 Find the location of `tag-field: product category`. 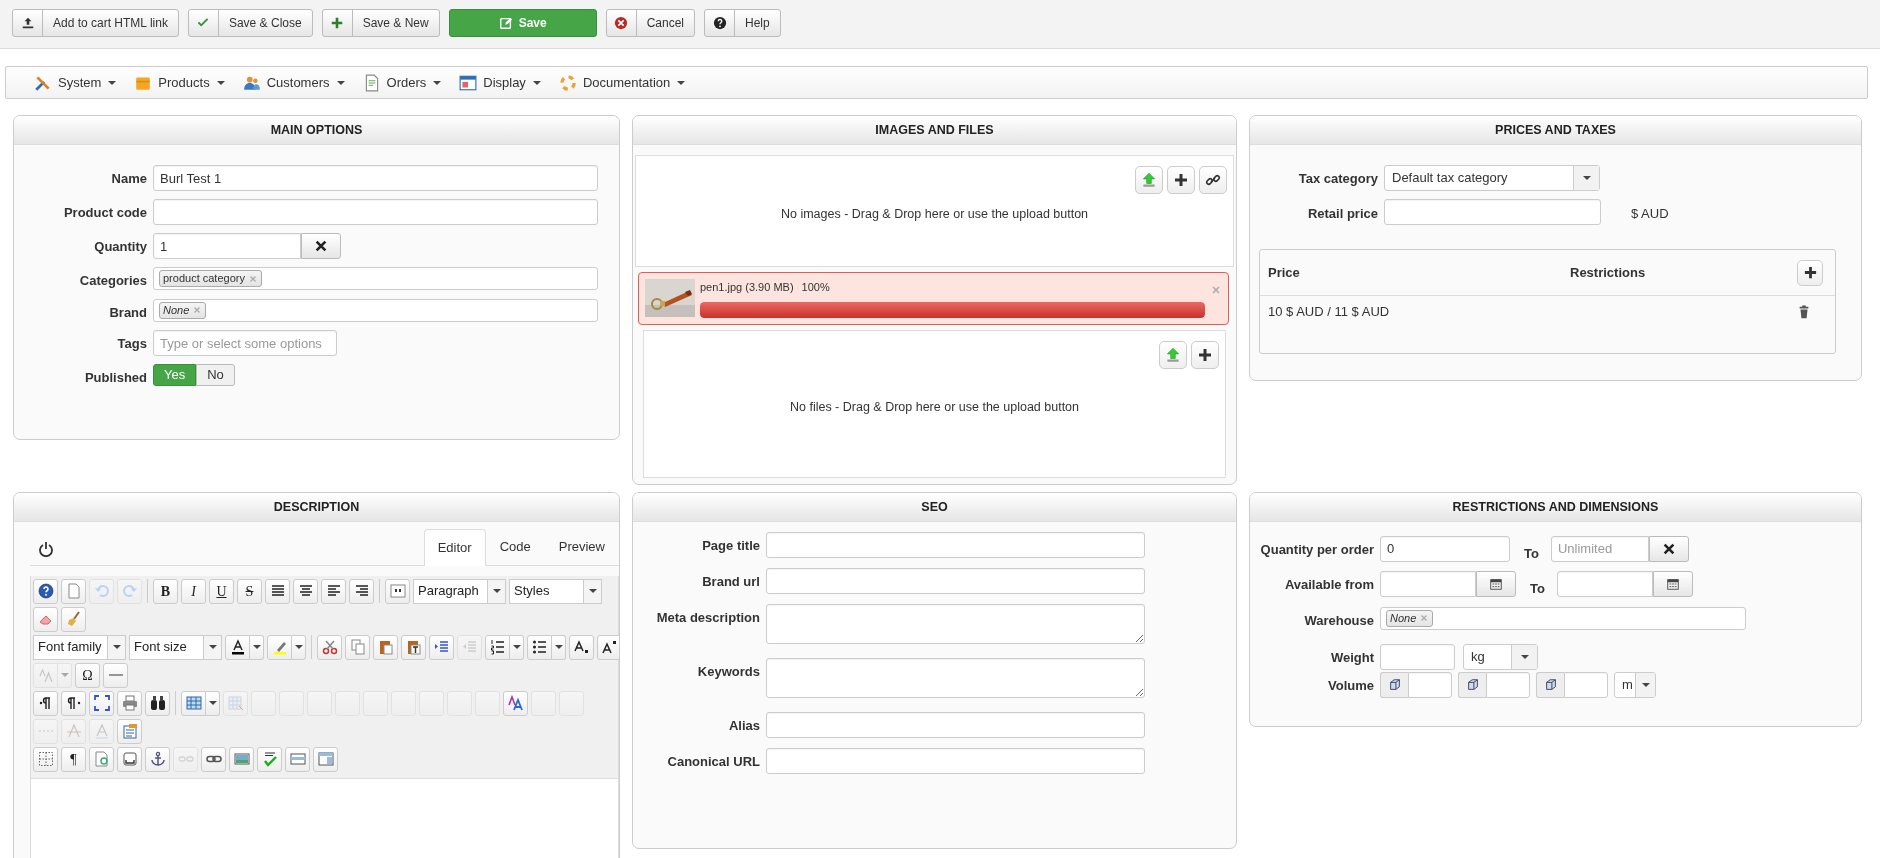

tag-field: product category is located at coordinates (375, 278).